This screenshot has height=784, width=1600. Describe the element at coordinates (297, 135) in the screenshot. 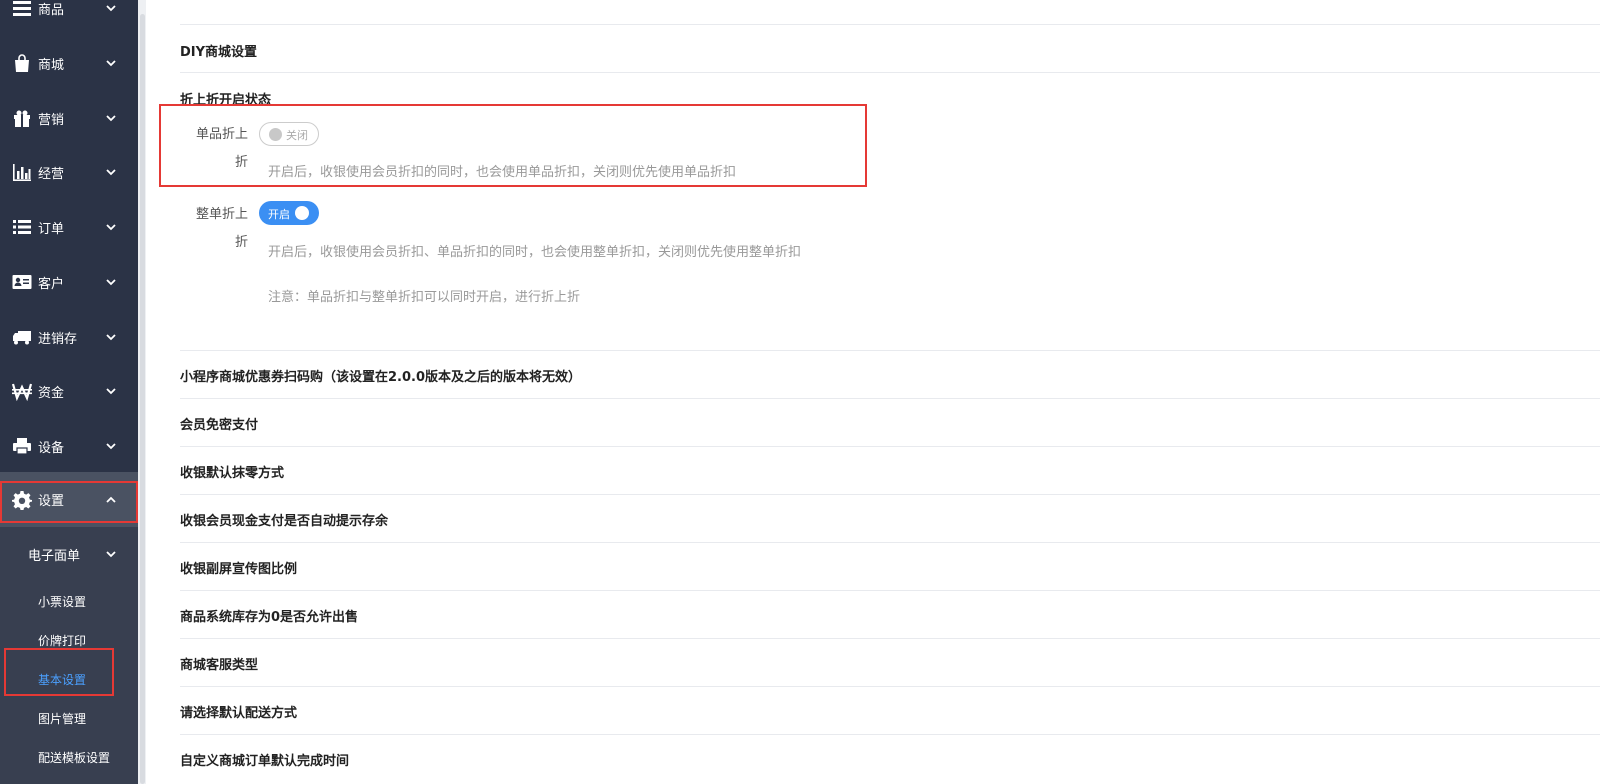

I see `switch-text: 关闭` at that location.